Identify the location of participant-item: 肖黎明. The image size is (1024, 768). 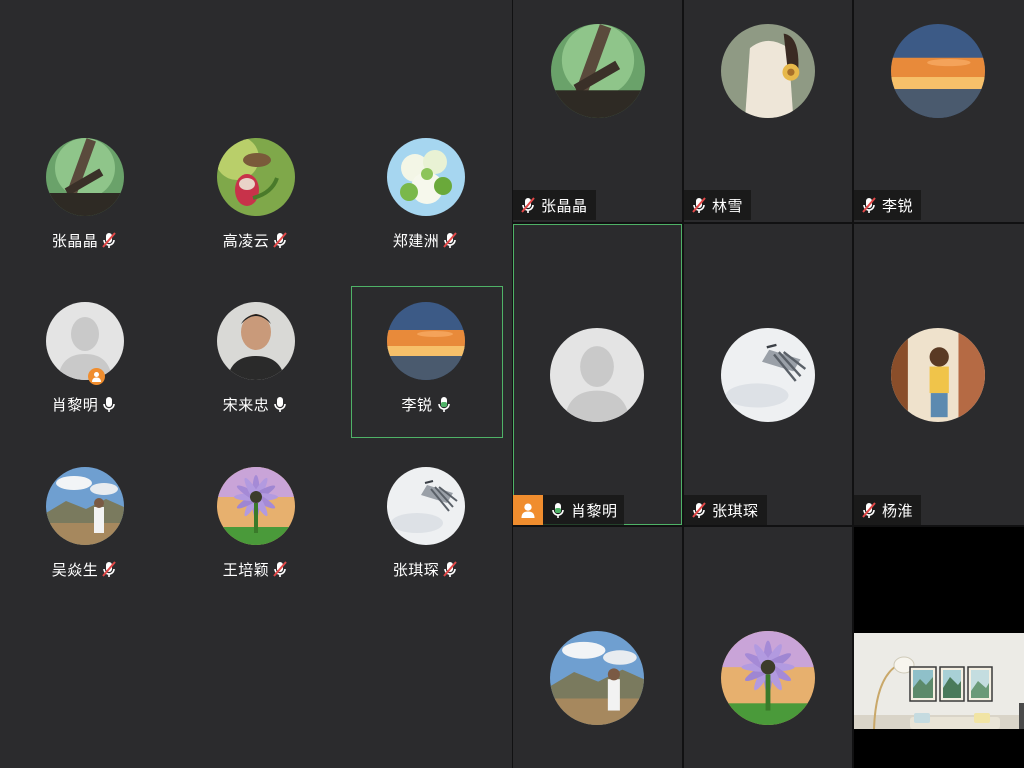
(85, 364).